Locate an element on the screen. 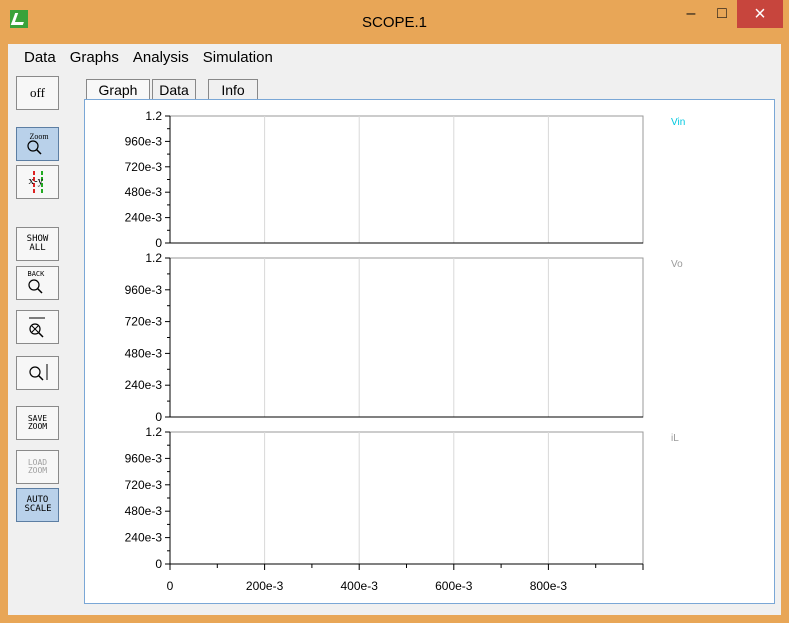 This screenshot has width=789, height=623. x-tick-label: 200e-3 is located at coordinates (265, 586).